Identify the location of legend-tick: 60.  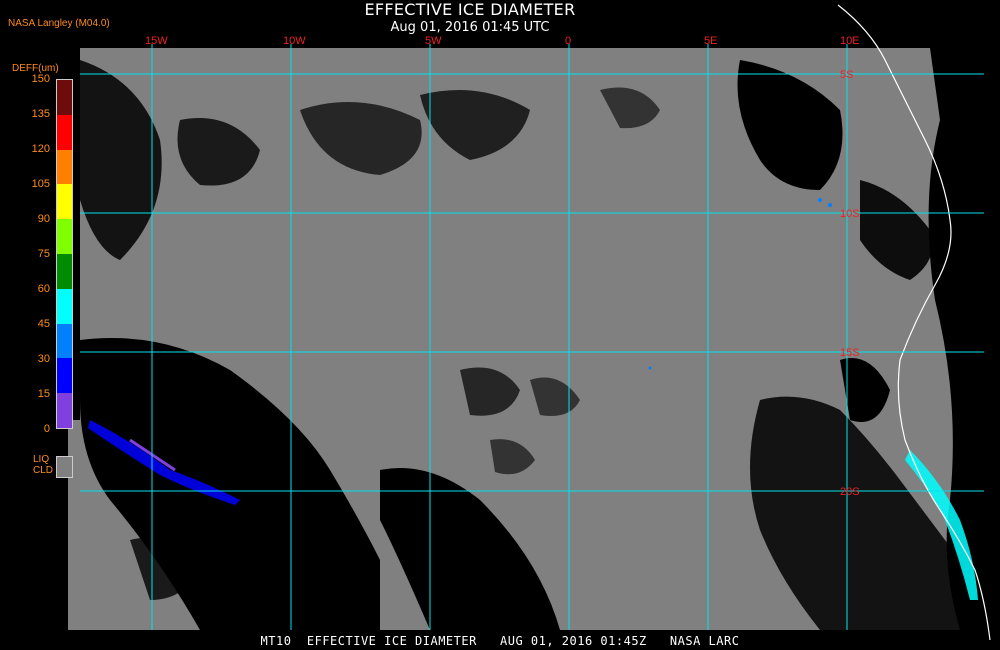
(43, 289).